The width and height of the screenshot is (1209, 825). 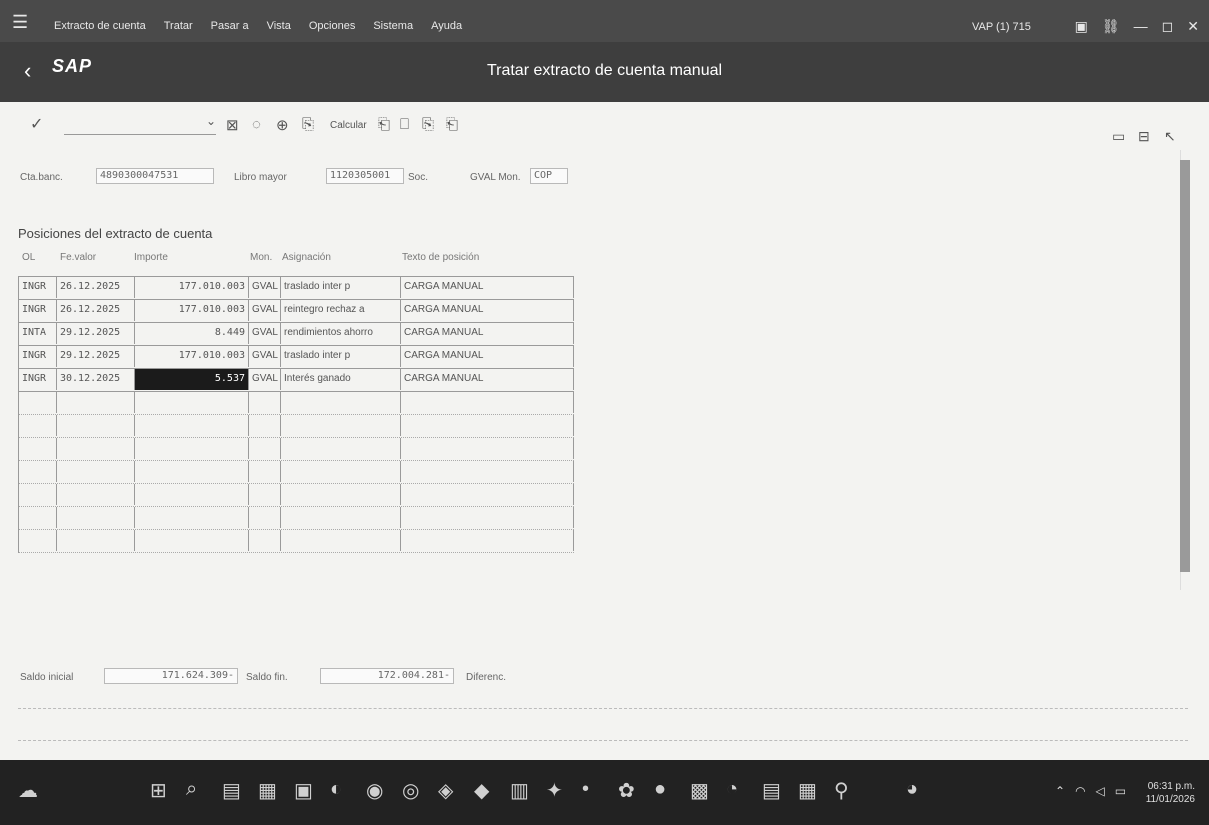 What do you see at coordinates (282, 125) in the screenshot?
I see `add-icon: ⊕` at bounding box center [282, 125].